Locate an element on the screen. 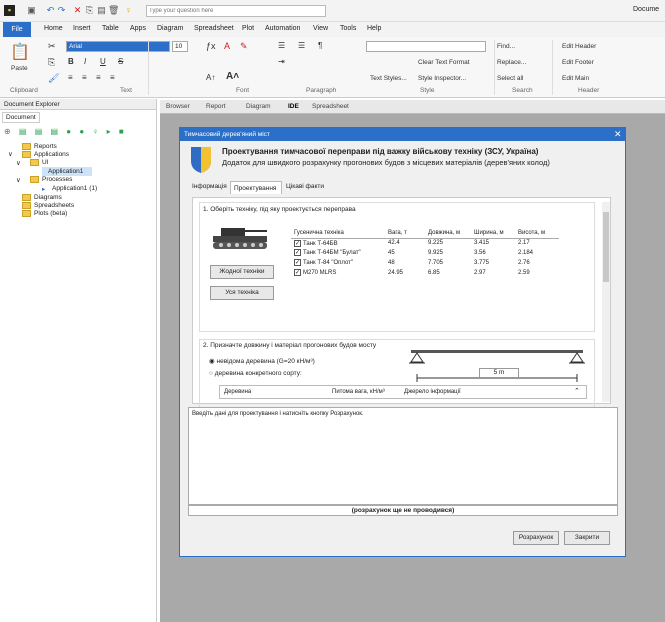 The height and width of the screenshot is (622, 665). tree-processes: Processes is located at coordinates (57, 179).